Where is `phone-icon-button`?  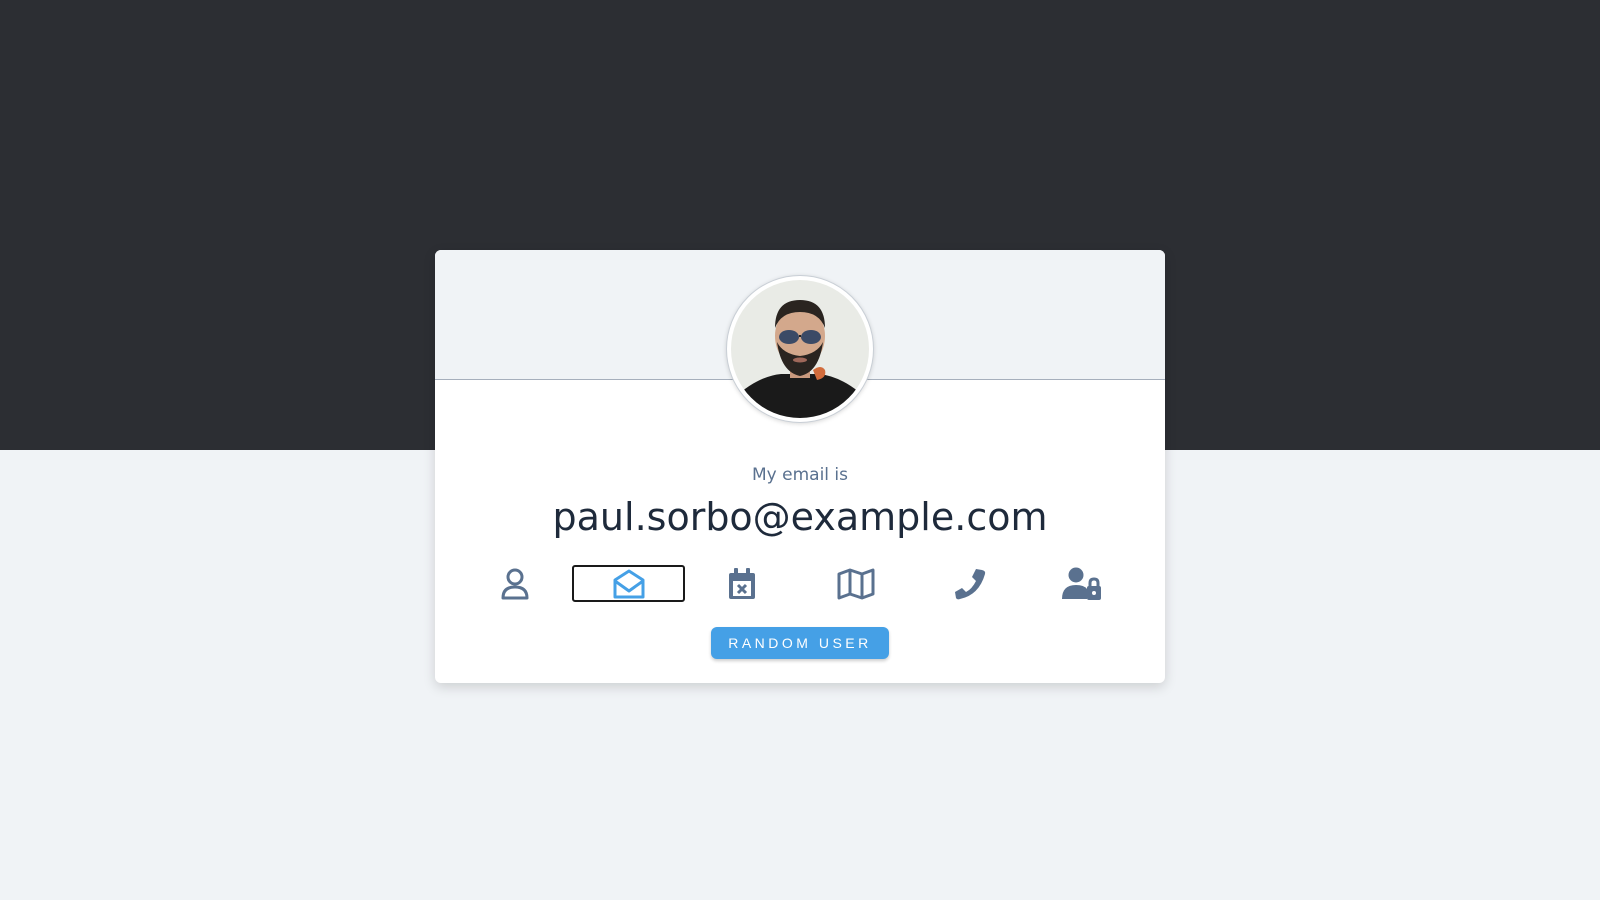
phone-icon-button is located at coordinates (969, 583).